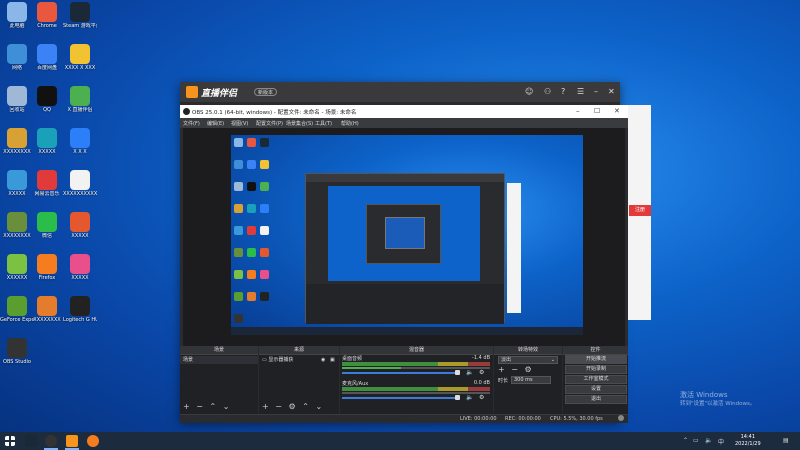 The height and width of the screenshot is (450, 800). What do you see at coordinates (596, 379) in the screenshot?
I see `control-button: 工作室模式` at bounding box center [596, 379].